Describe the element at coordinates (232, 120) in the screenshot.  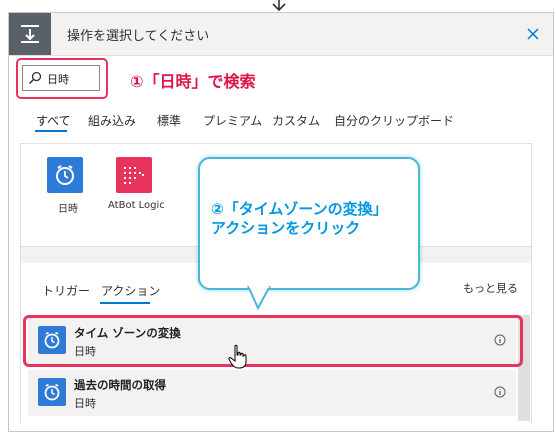
I see `tab-premium: プレミアム` at that location.